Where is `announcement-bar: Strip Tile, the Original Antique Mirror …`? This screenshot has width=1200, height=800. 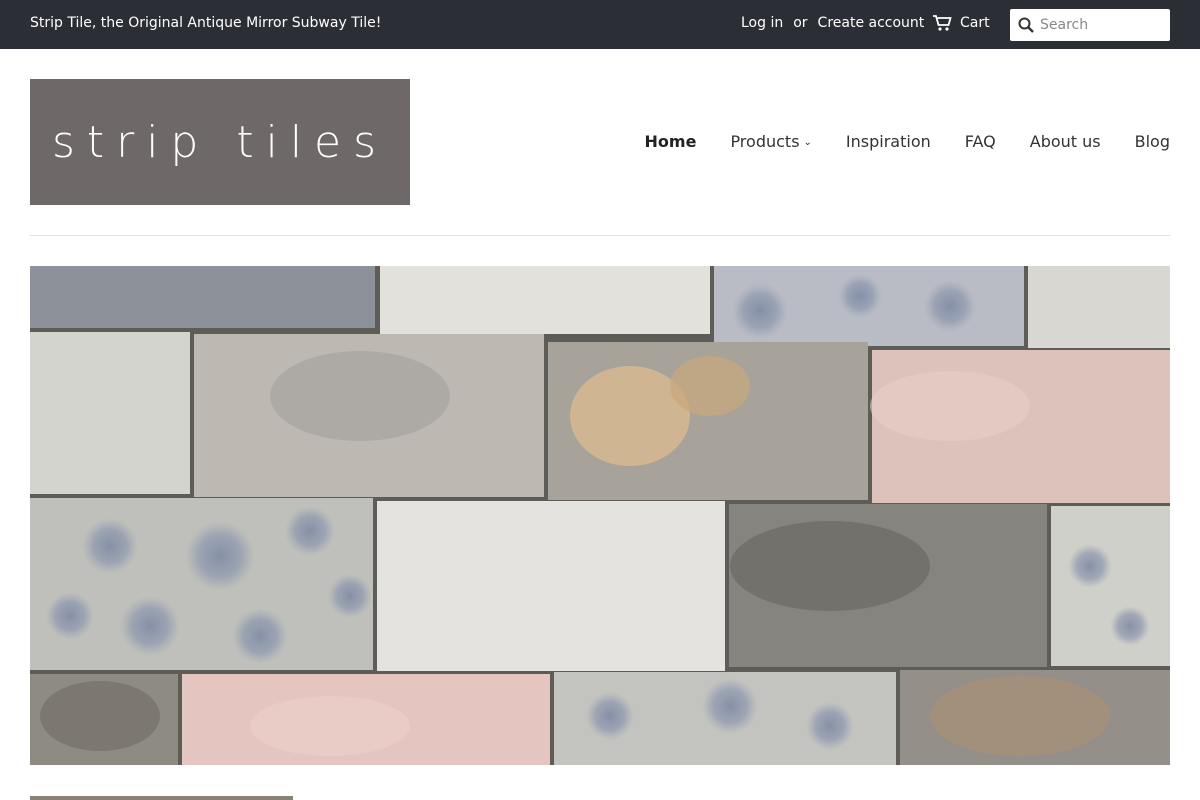 announcement-bar: Strip Tile, the Original Antique Mirror … is located at coordinates (600, 24).